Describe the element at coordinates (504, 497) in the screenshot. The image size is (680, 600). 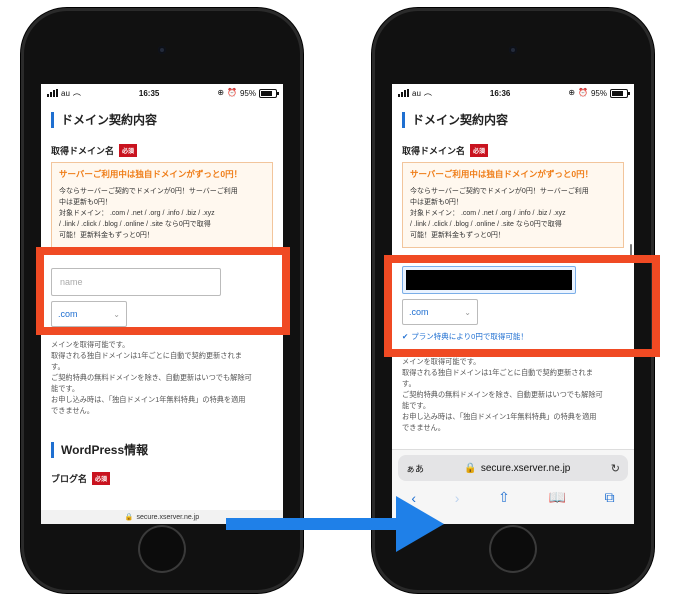
I see `share-icon: ⇧` at that location.